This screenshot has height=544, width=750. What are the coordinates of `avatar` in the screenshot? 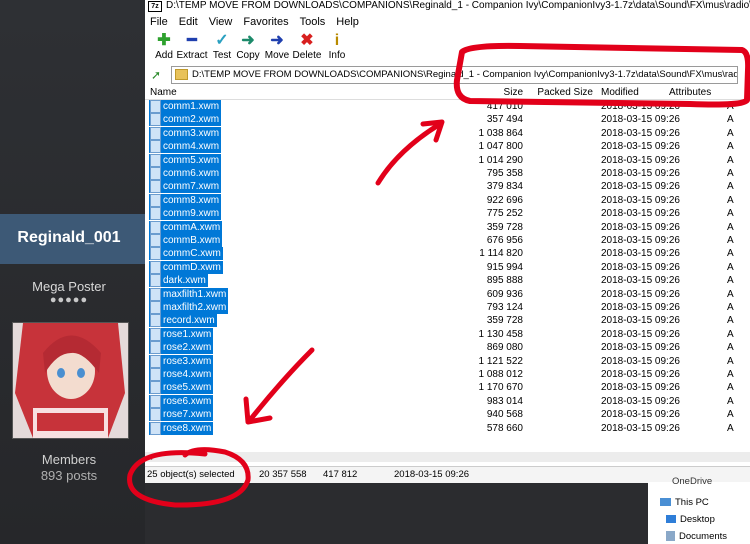 It's located at (70, 380).